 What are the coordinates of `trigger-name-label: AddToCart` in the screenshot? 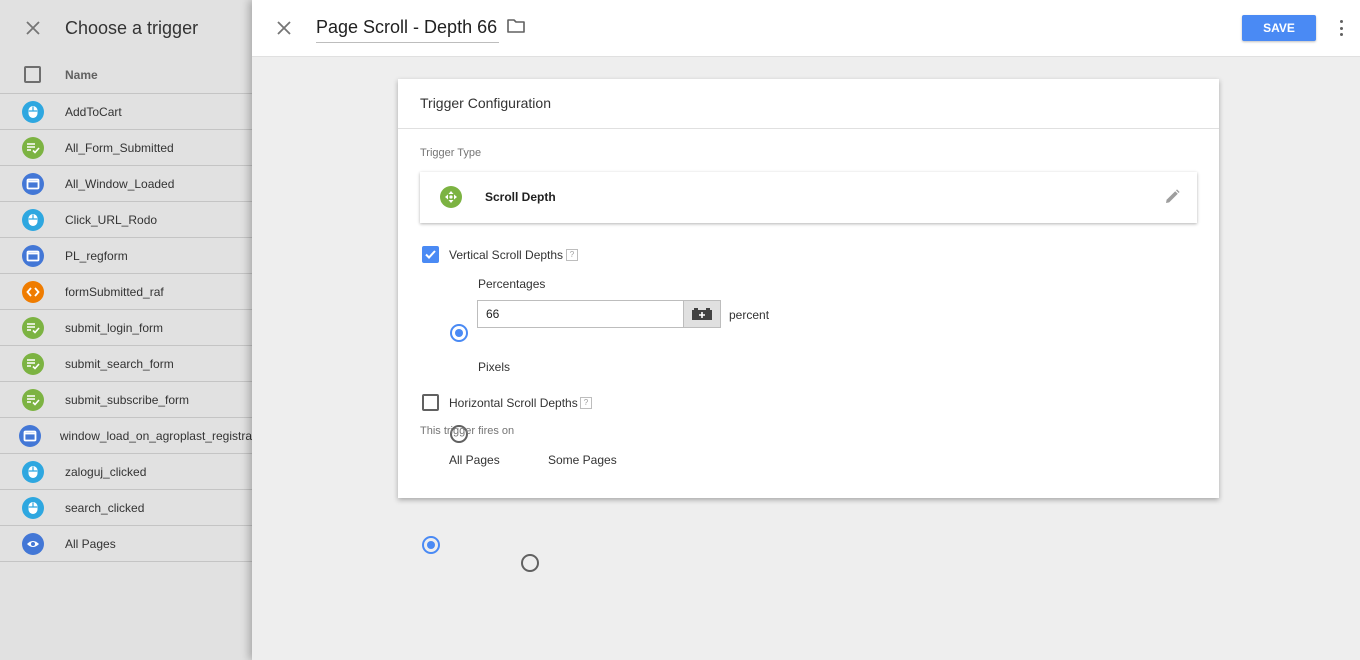 It's located at (93, 111).